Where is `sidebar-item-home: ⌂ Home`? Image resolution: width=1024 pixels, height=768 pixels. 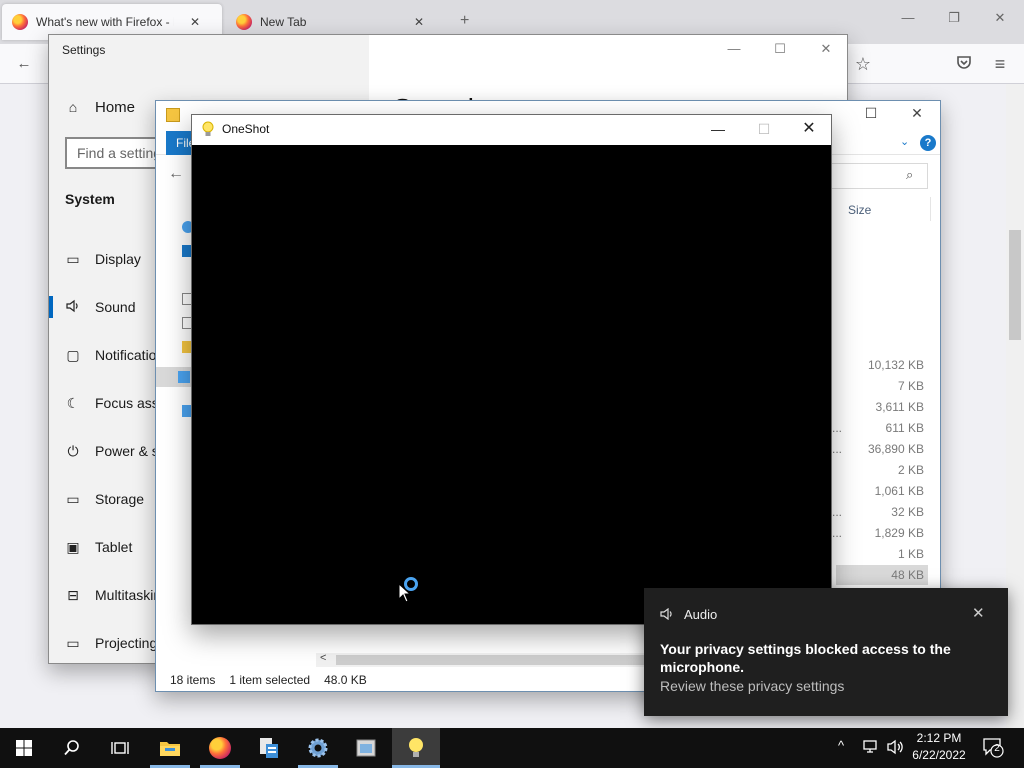 sidebar-item-home: ⌂ Home is located at coordinates (100, 107).